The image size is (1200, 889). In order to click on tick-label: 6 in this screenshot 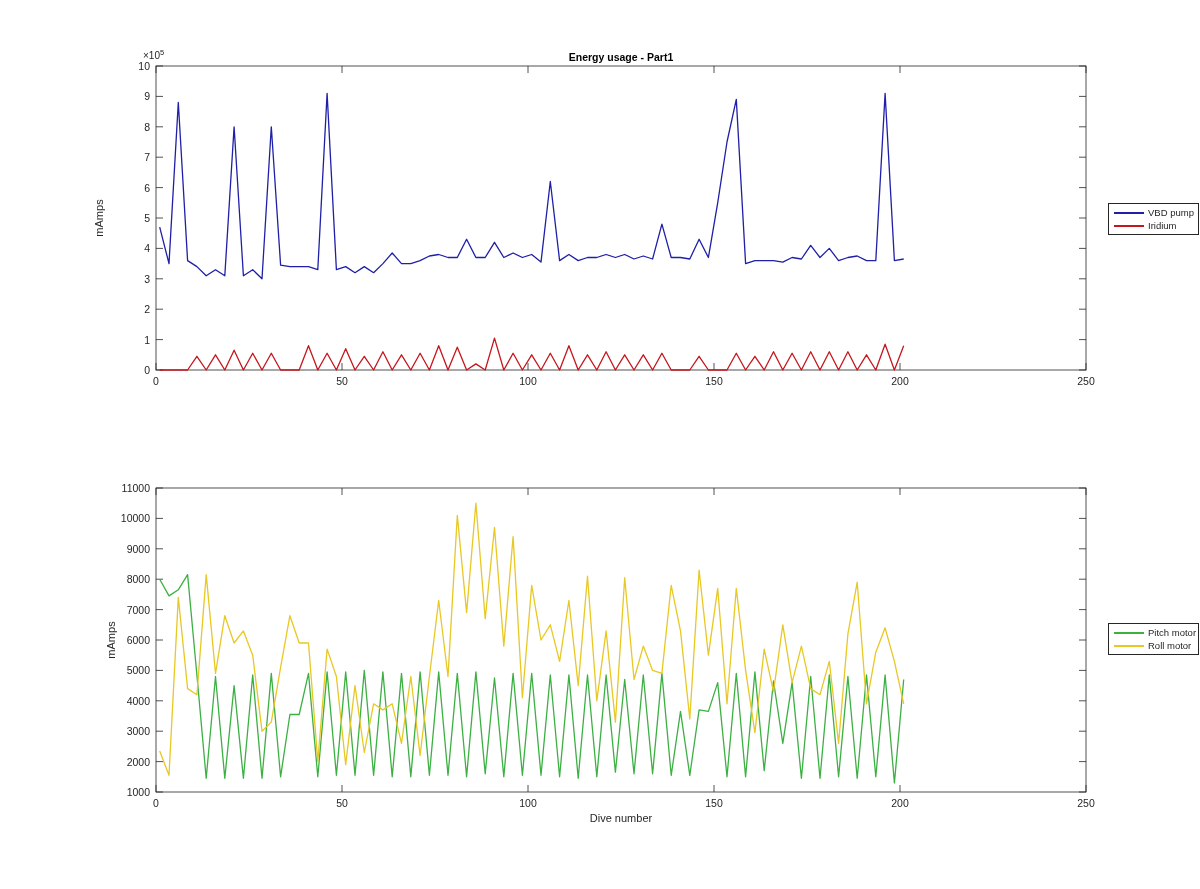, I will do `click(147, 187)`.